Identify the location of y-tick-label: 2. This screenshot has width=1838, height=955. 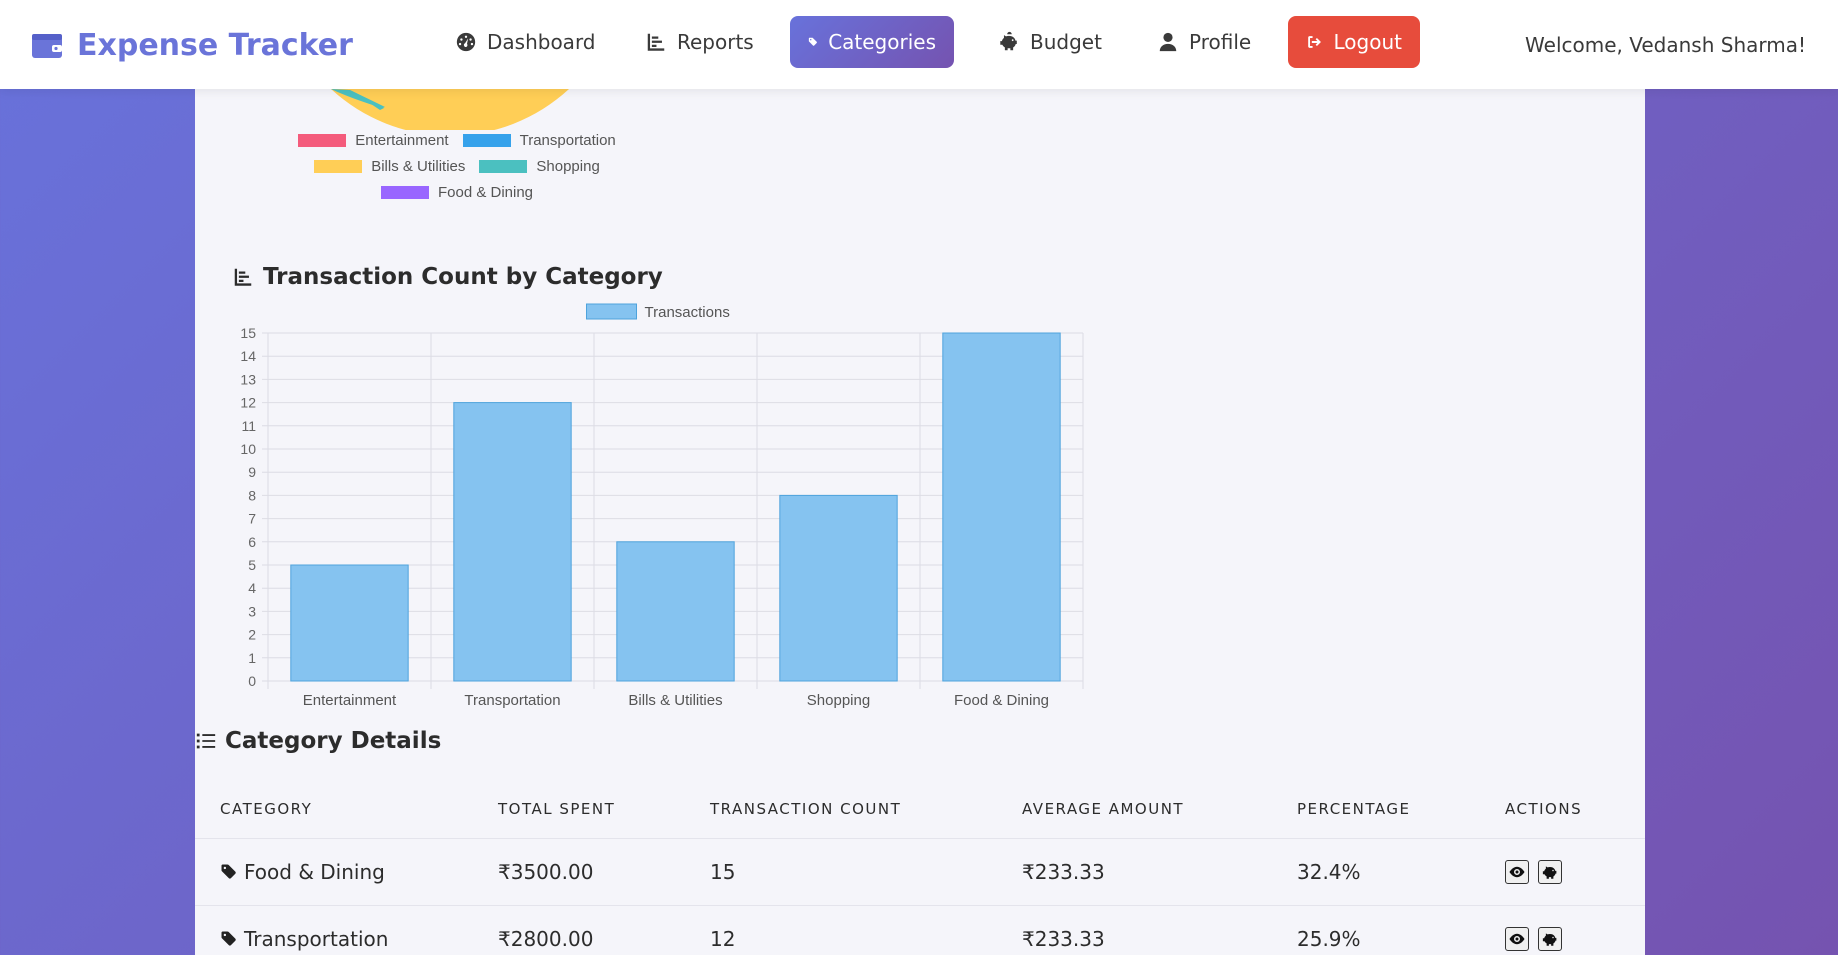
(252, 635).